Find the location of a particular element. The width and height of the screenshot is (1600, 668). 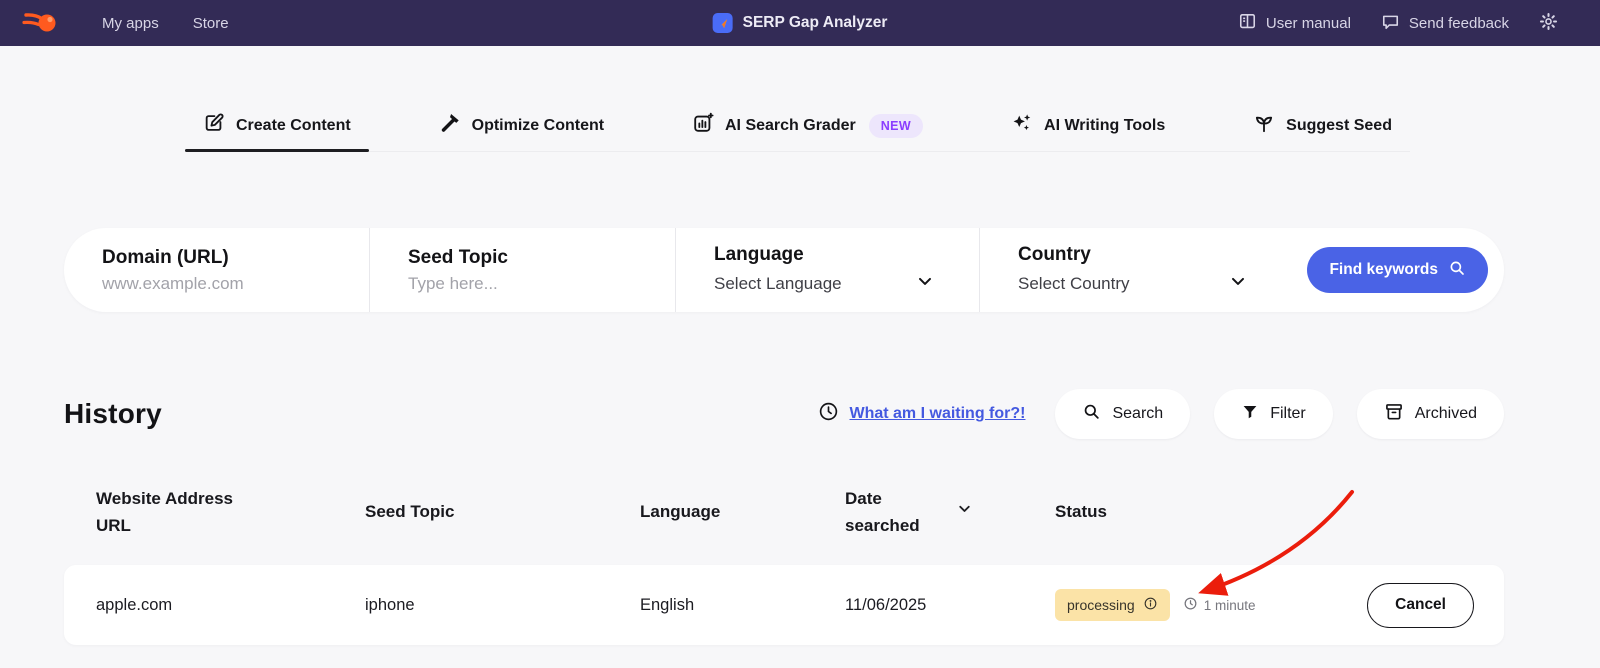

tab-suggest-seed-label: Suggest Seed is located at coordinates (1339, 125).